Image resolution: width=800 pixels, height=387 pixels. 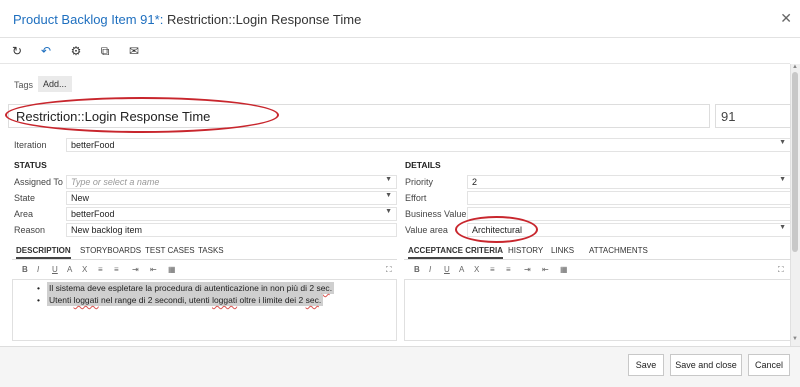 What do you see at coordinates (204, 272) in the screenshot?
I see `description-formatting-toolbar: B I U A X ≡ ≡ ⇥ ⇤ ▦ ⛶` at bounding box center [204, 272].